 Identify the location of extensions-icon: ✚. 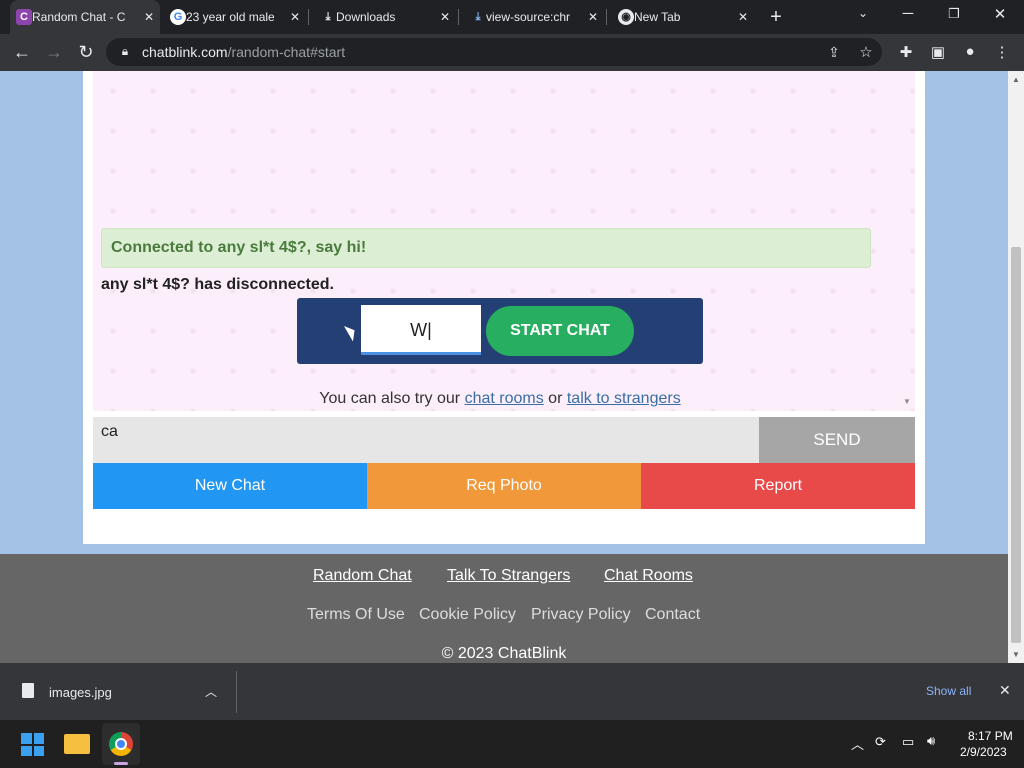
(906, 52).